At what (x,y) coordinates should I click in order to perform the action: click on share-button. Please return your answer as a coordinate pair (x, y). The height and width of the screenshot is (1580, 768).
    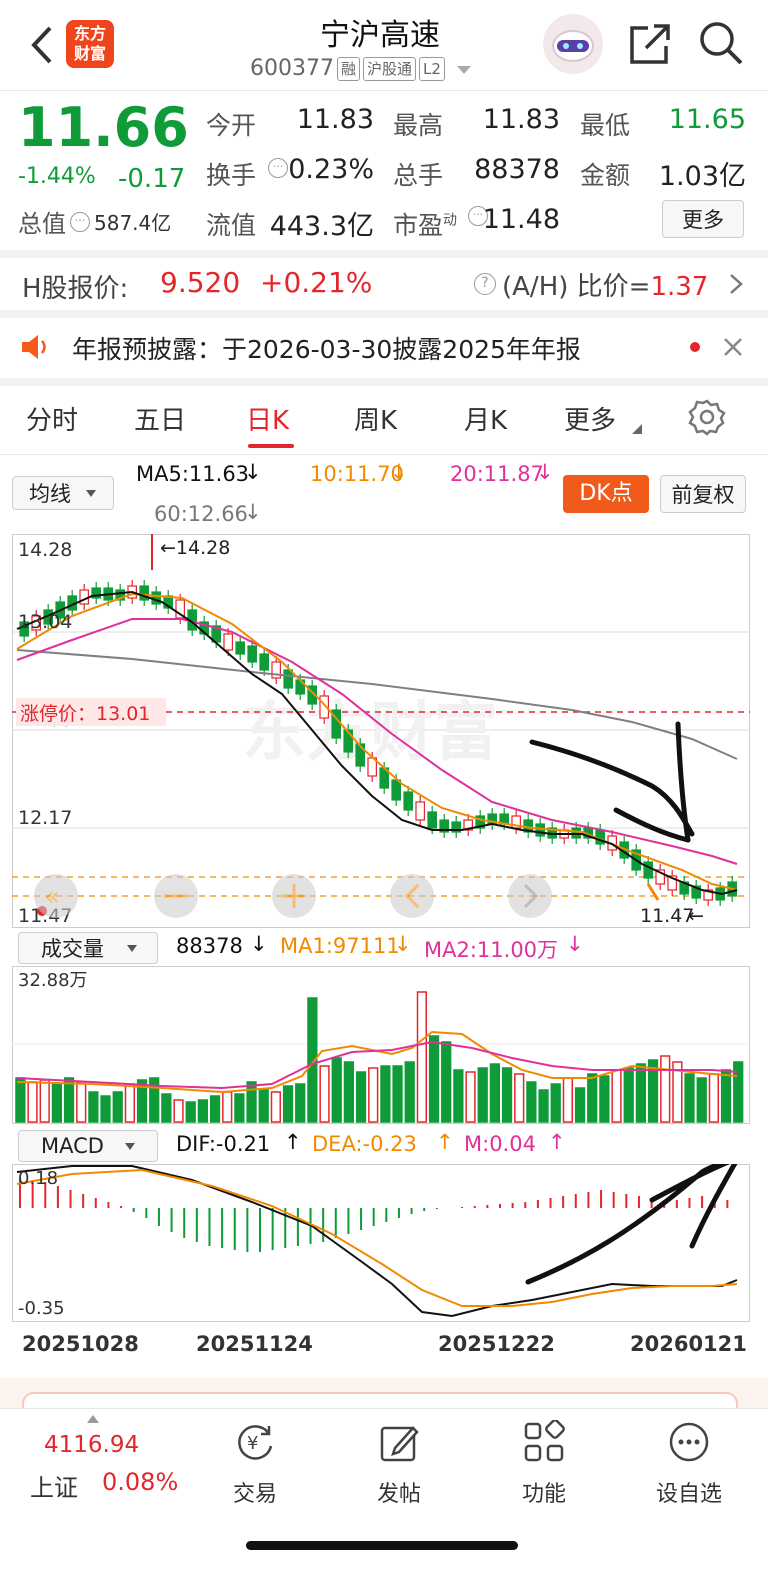
    Looking at the image, I should click on (650, 44).